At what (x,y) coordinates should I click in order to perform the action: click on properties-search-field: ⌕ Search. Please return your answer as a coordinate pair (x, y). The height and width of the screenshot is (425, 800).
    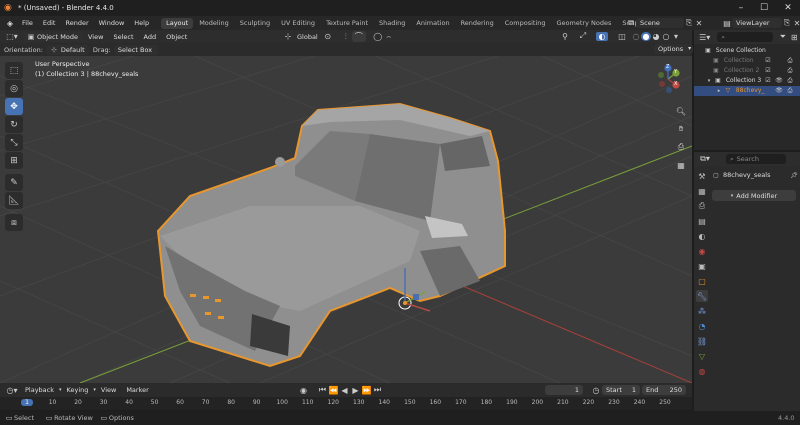
    Looking at the image, I should click on (756, 159).